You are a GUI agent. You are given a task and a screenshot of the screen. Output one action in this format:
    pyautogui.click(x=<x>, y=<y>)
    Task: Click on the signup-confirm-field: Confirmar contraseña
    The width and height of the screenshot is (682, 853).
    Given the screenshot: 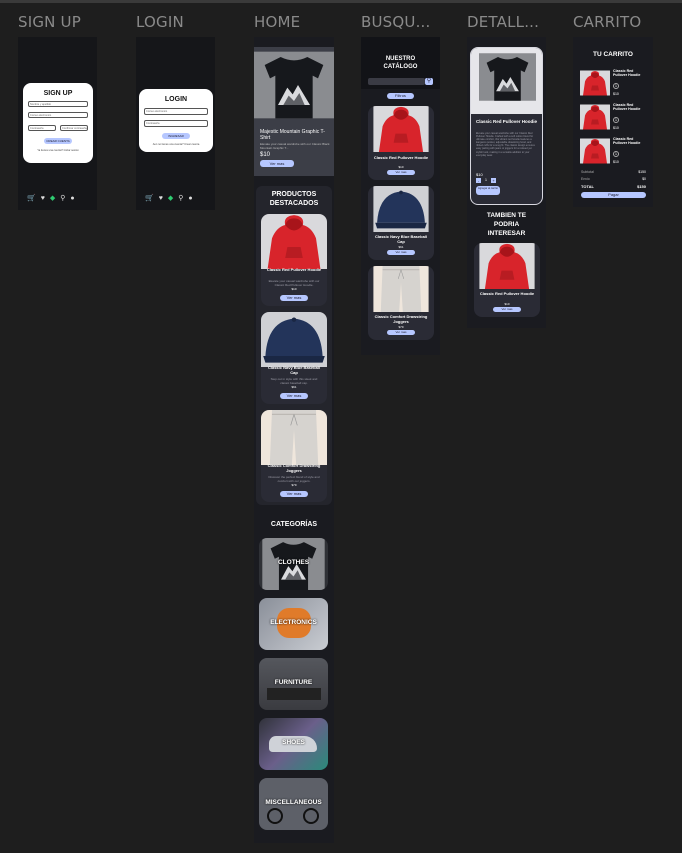 What is the action you would take?
    pyautogui.click(x=74, y=128)
    